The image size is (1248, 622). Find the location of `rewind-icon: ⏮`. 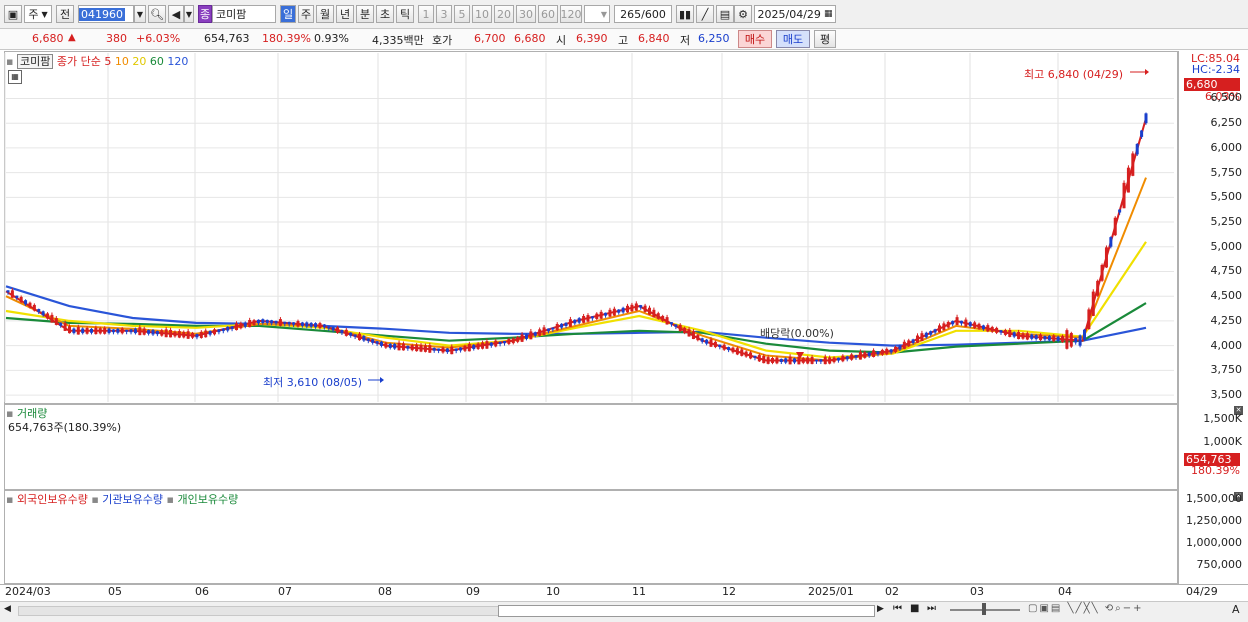

rewind-icon: ⏮ is located at coordinates (900, 610).